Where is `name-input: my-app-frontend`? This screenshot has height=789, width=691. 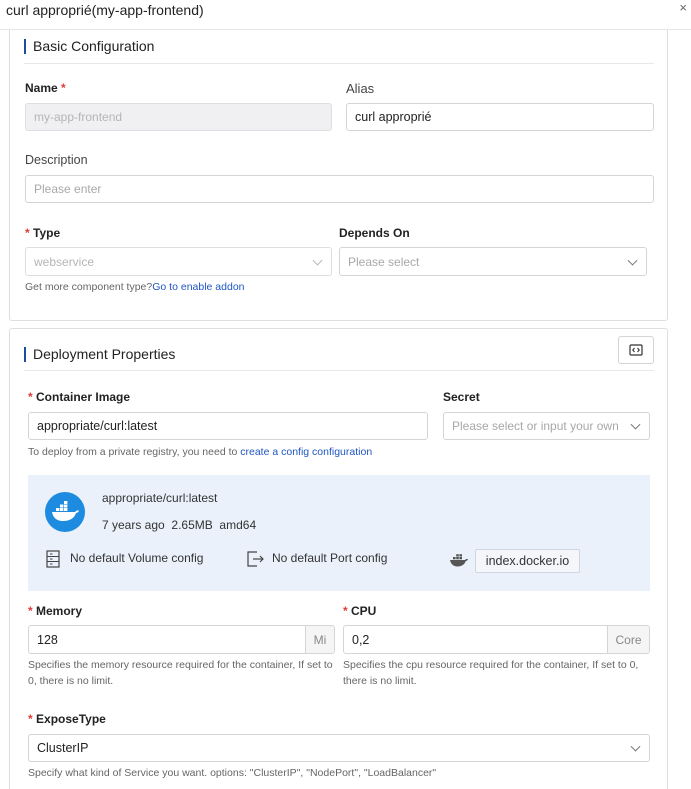
name-input: my-app-frontend is located at coordinates (178, 117).